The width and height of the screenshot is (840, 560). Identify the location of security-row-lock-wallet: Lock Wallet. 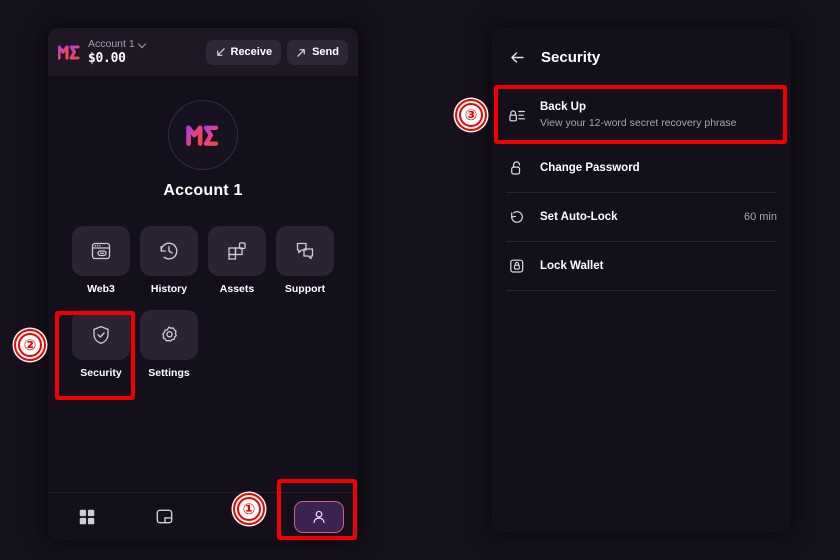
(641, 266).